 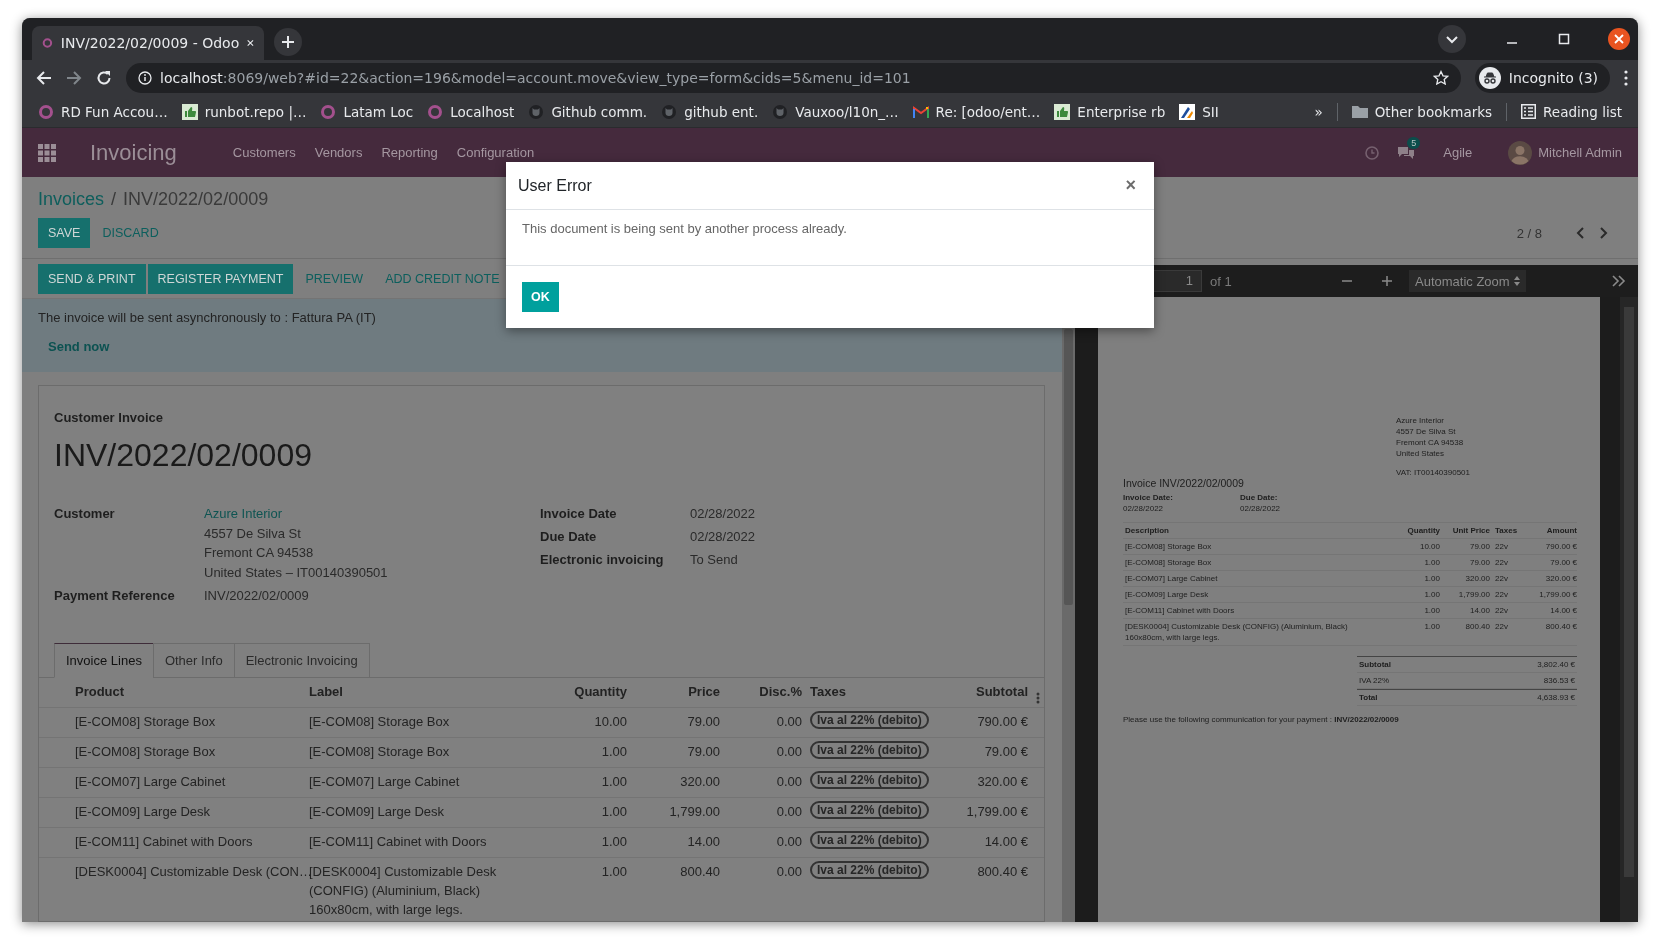 What do you see at coordinates (367, 111) in the screenshot?
I see `bookmark-item: Latam Loc` at bounding box center [367, 111].